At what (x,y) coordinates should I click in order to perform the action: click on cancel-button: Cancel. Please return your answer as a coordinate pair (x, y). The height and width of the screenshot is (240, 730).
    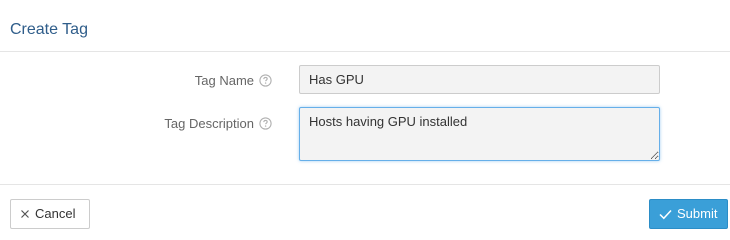
    Looking at the image, I should click on (50, 214).